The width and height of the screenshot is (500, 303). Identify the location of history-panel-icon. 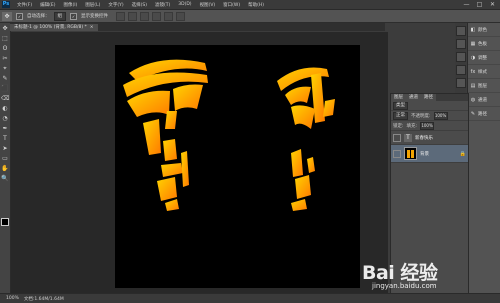
(460, 31).